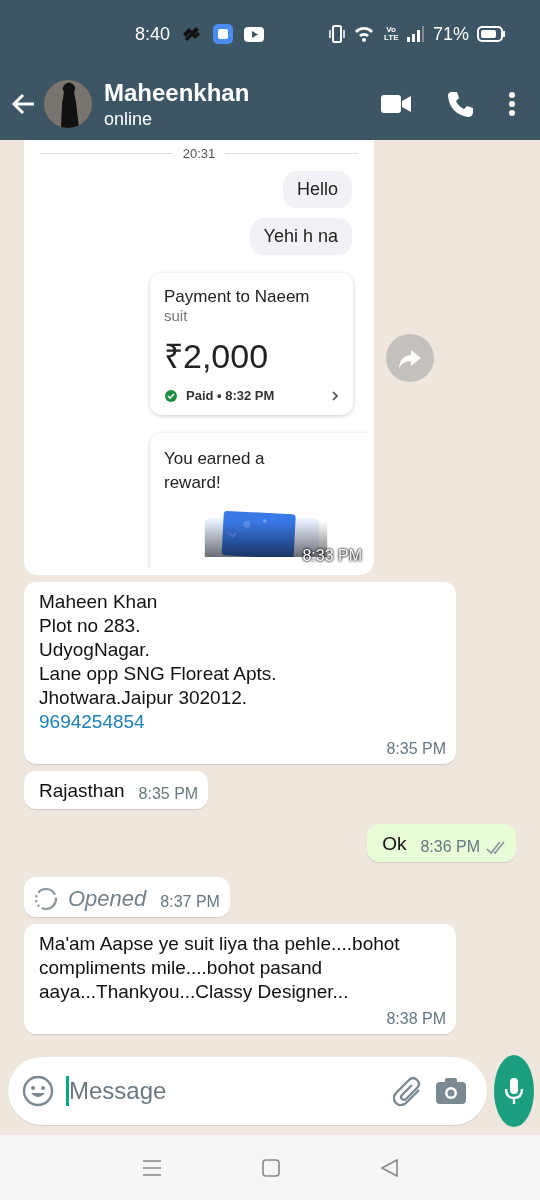 The image size is (540, 1200). I want to click on signal-icon, so click(415, 34).